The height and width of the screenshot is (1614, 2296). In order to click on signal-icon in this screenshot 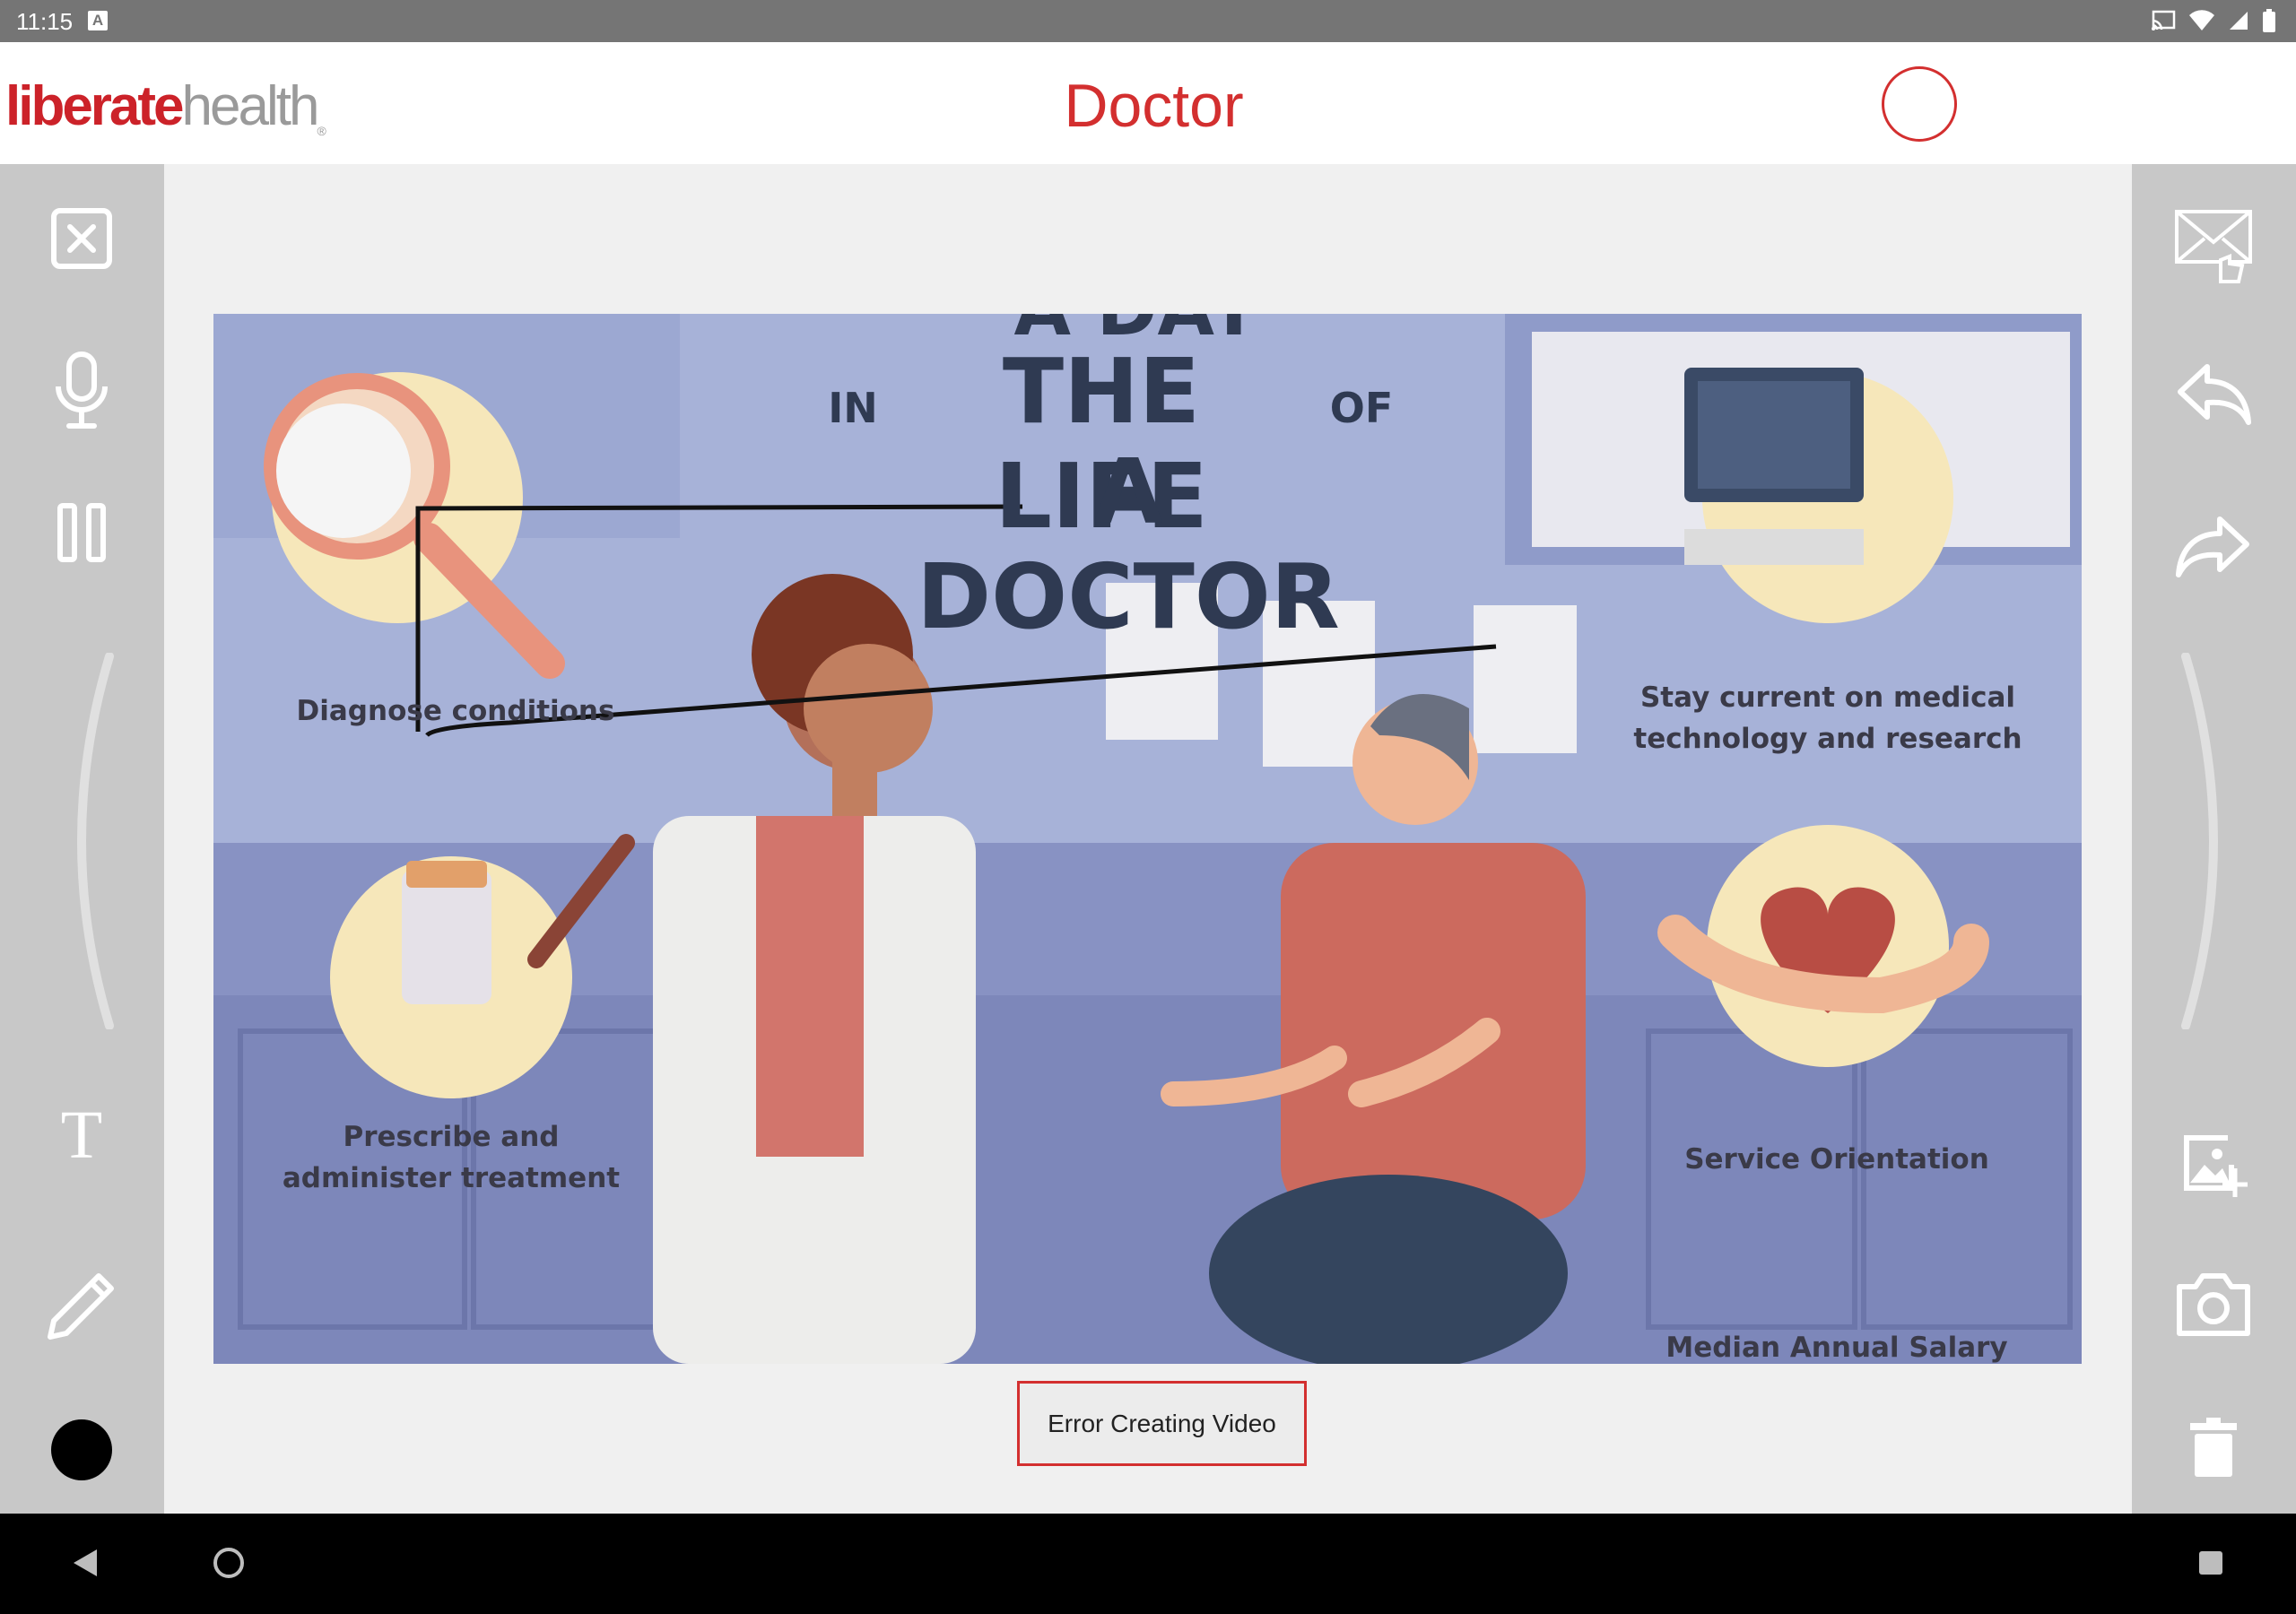, I will do `click(2239, 21)`.